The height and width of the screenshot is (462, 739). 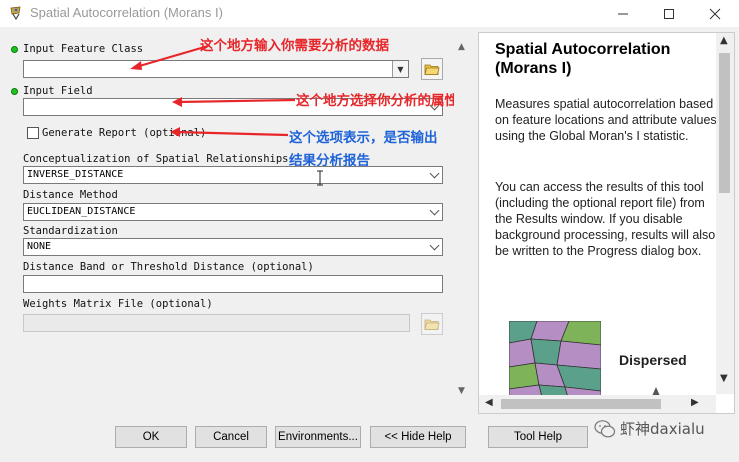 I want to click on dropdown-arrow-icon: ▼, so click(x=400, y=69).